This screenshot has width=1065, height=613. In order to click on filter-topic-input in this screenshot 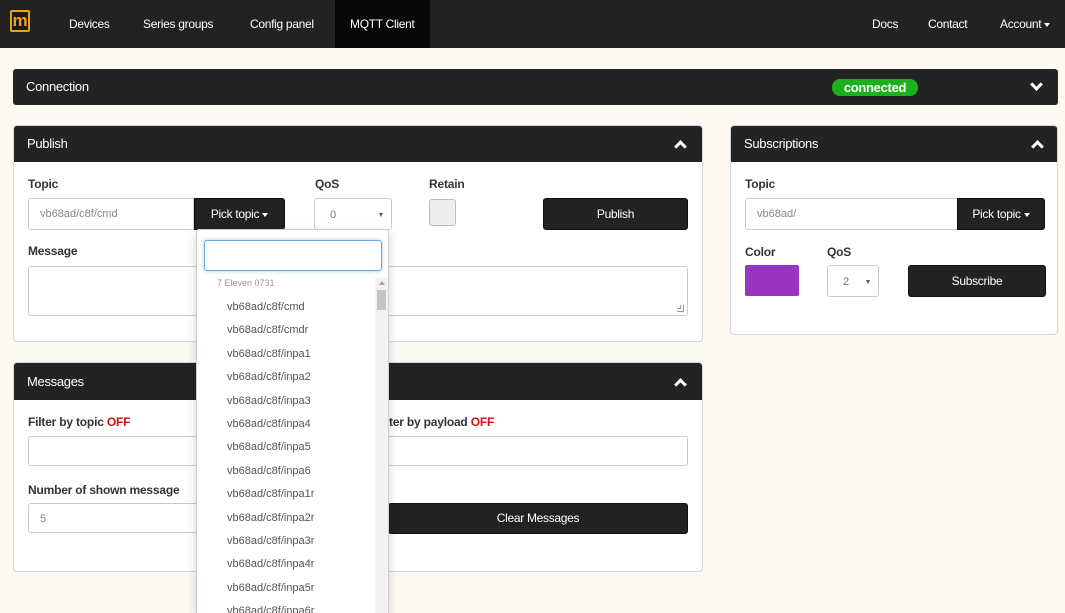, I will do `click(118, 451)`.